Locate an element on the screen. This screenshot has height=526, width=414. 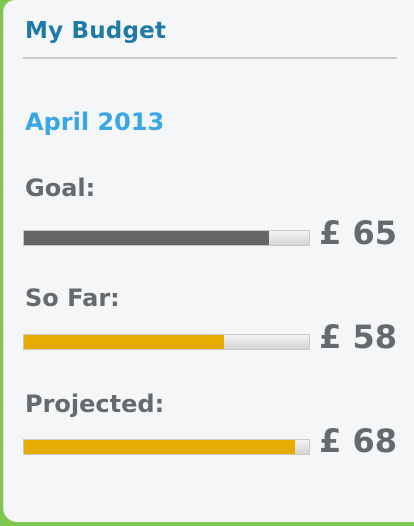
widget-title: My Budget is located at coordinates (96, 31).